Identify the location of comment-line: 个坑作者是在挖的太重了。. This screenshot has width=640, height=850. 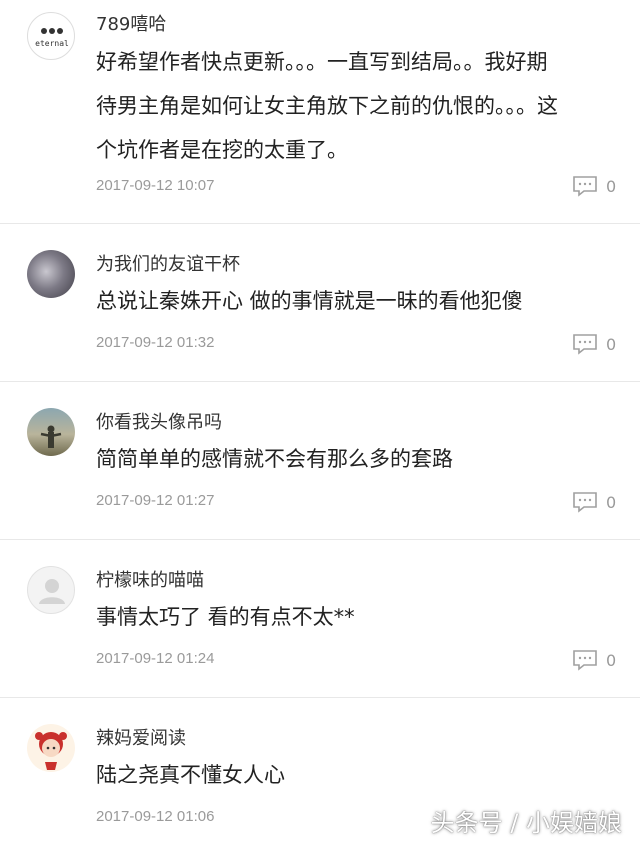
(222, 150).